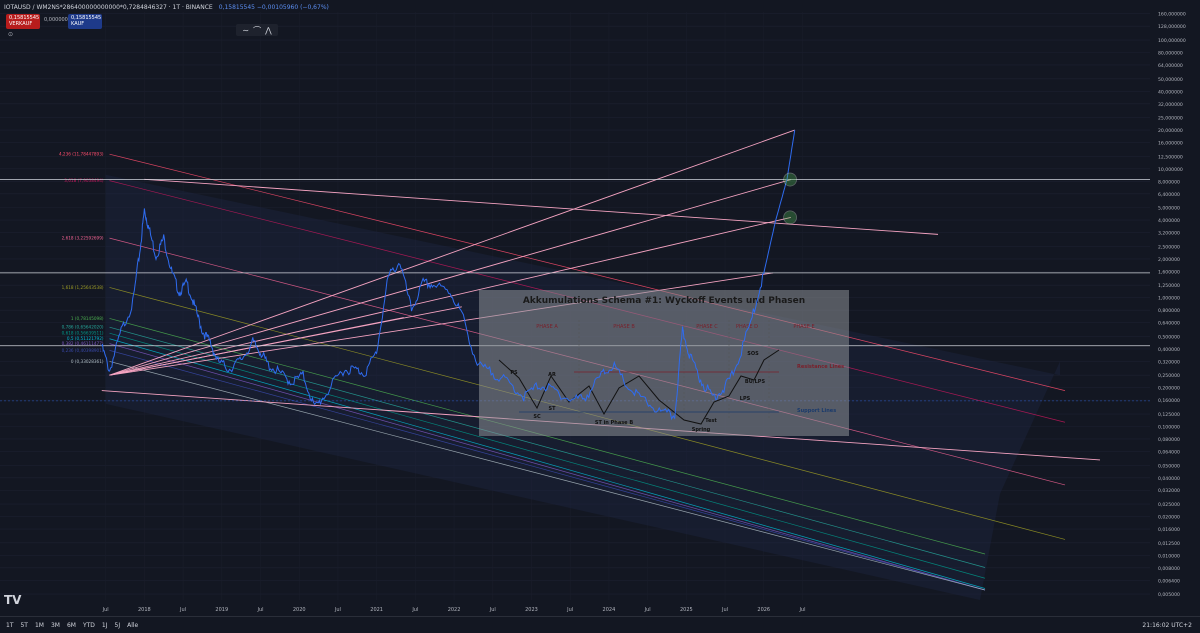 Image resolution: width=1200 pixels, height=633 pixels. What do you see at coordinates (376, 610) in the screenshot?
I see `x-tick-label: 2021` at bounding box center [376, 610].